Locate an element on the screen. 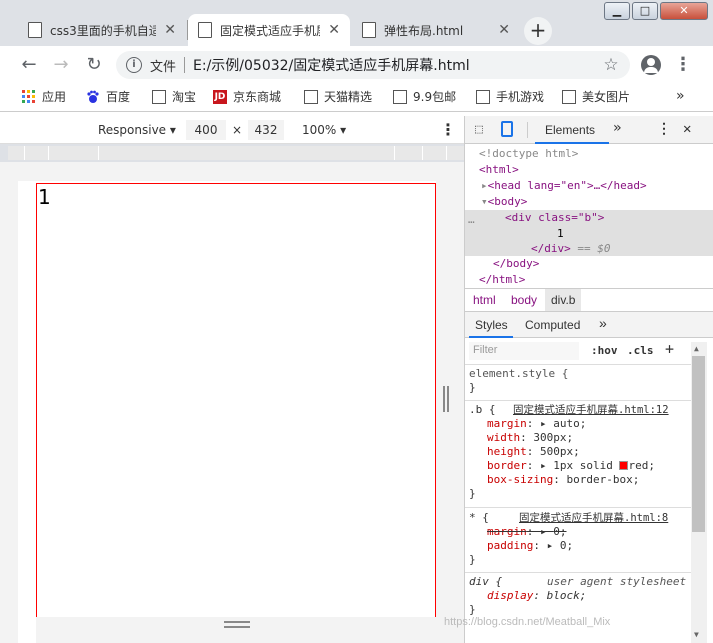  close-devtools-icon: ✕ is located at coordinates (687, 129).